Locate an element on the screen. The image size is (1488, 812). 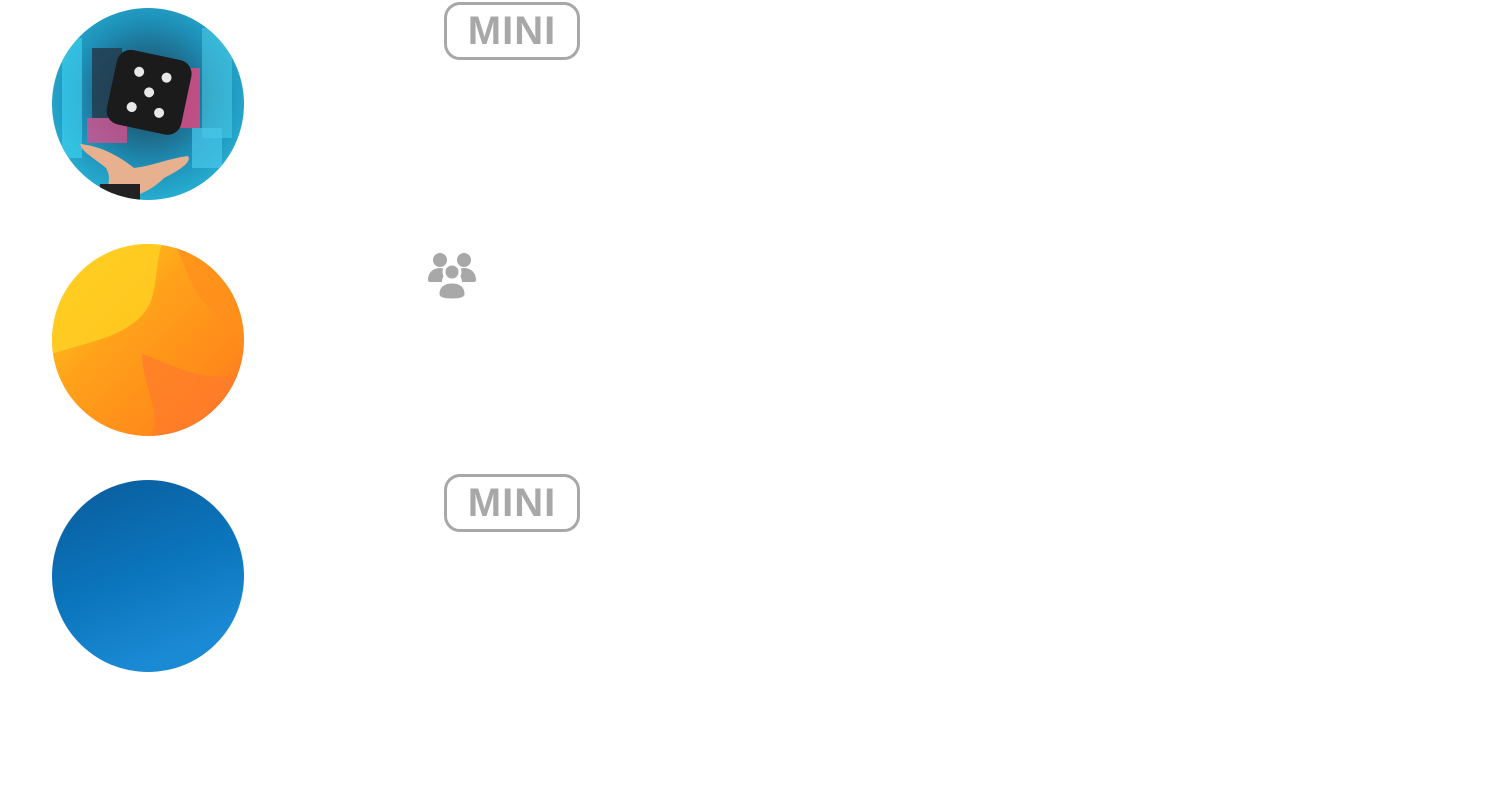
orange-gradient-avatar-icon is located at coordinates (148, 340).